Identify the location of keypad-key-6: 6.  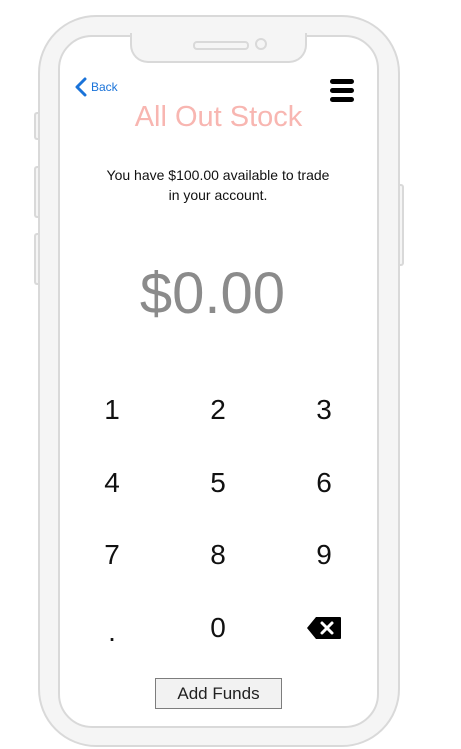
(324, 483).